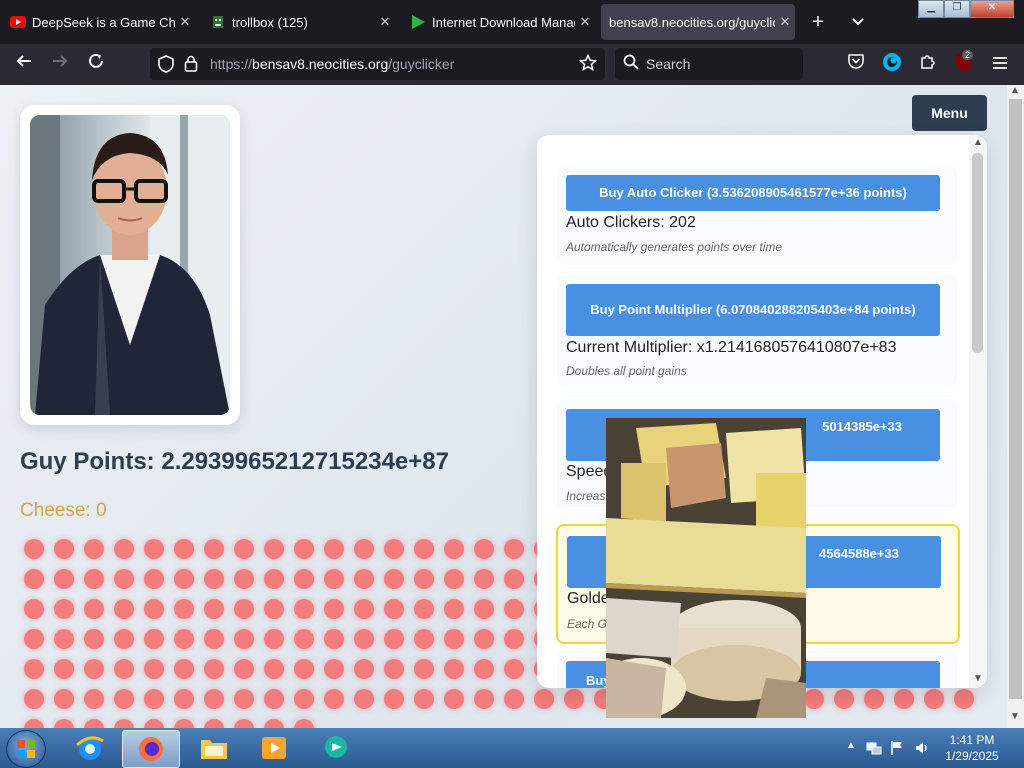 The width and height of the screenshot is (1024, 768). What do you see at coordinates (26, 749) in the screenshot?
I see `start-button` at bounding box center [26, 749].